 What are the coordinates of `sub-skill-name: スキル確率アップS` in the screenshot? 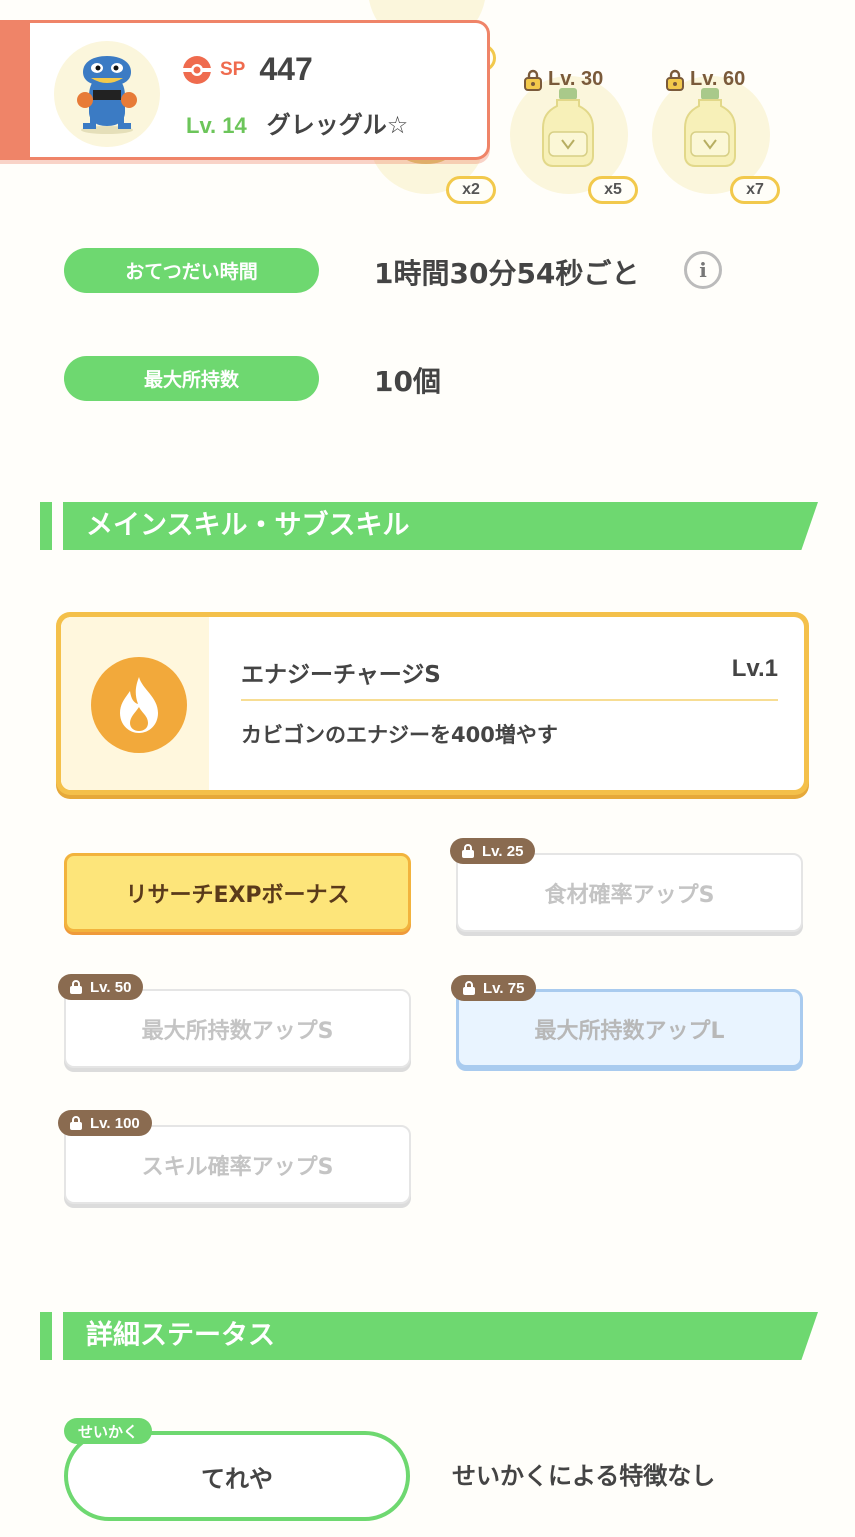 It's located at (237, 1167).